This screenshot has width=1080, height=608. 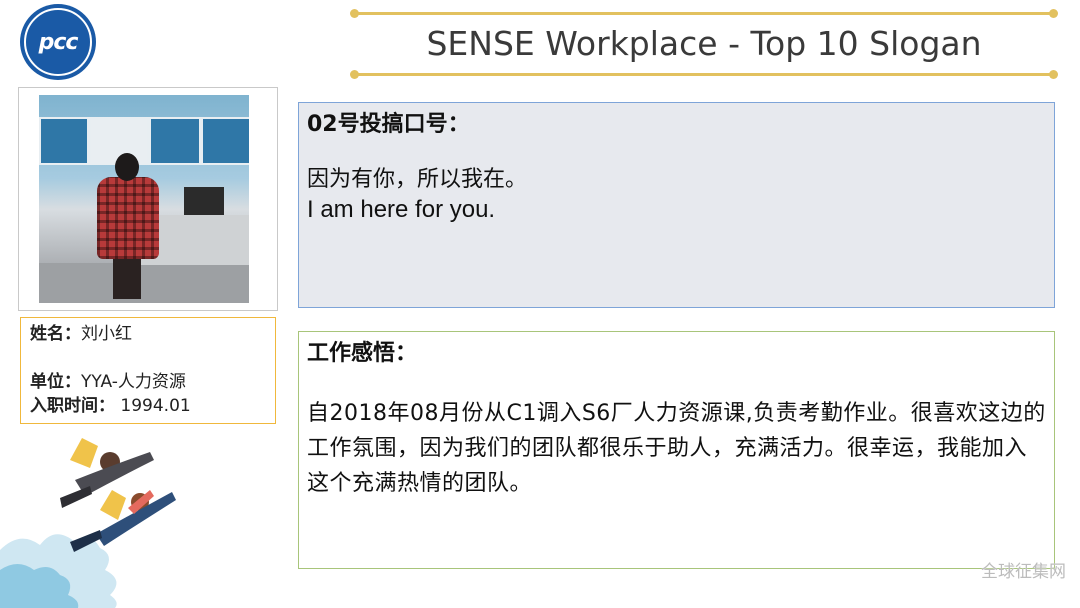 What do you see at coordinates (144, 199) in the screenshot?
I see `employee-photo` at bounding box center [144, 199].